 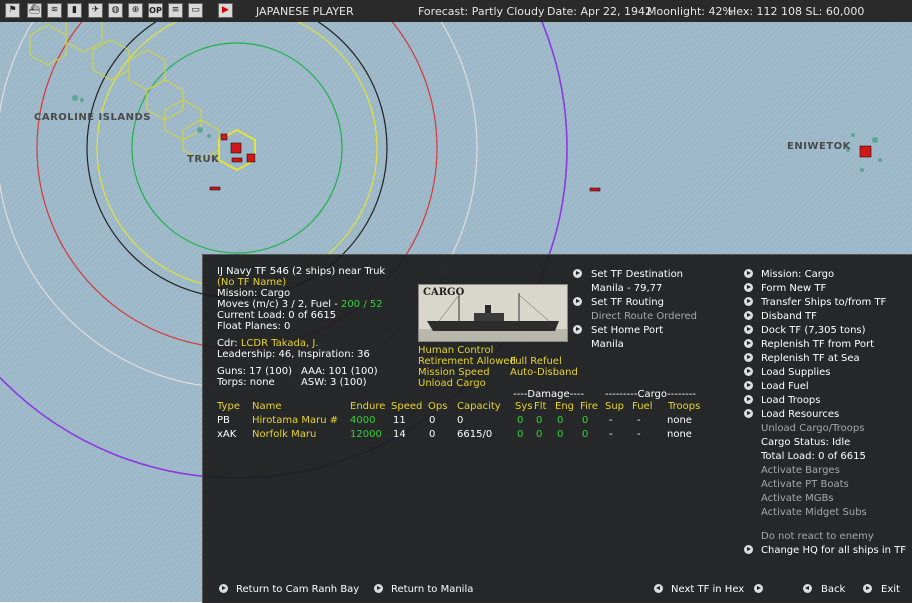 I want to click on load-resources-button: Load Resources, so click(x=800, y=414).